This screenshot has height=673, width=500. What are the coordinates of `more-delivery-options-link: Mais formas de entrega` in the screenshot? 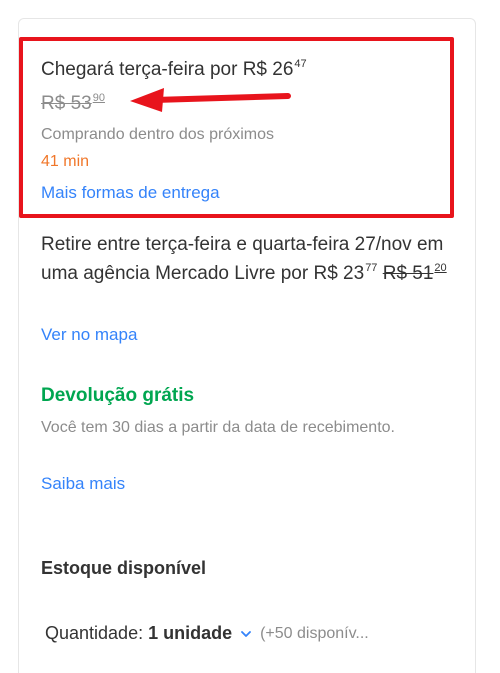 It's located at (130, 193).